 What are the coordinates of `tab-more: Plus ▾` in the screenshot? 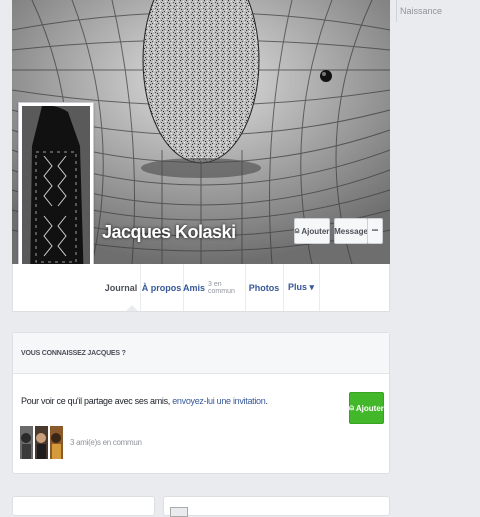 It's located at (301, 287).